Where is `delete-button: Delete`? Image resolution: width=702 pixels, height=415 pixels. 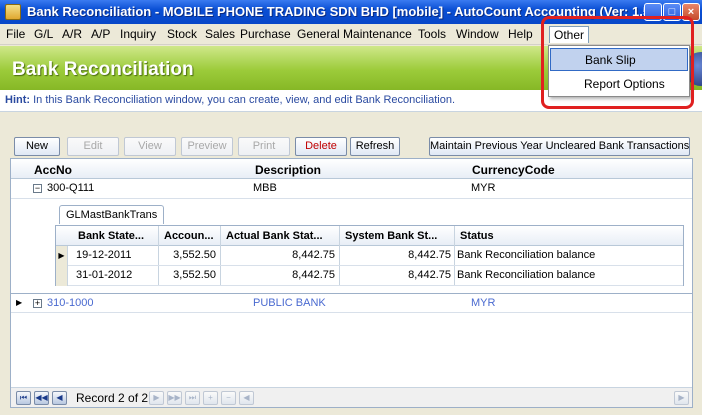
delete-button: Delete is located at coordinates (321, 146).